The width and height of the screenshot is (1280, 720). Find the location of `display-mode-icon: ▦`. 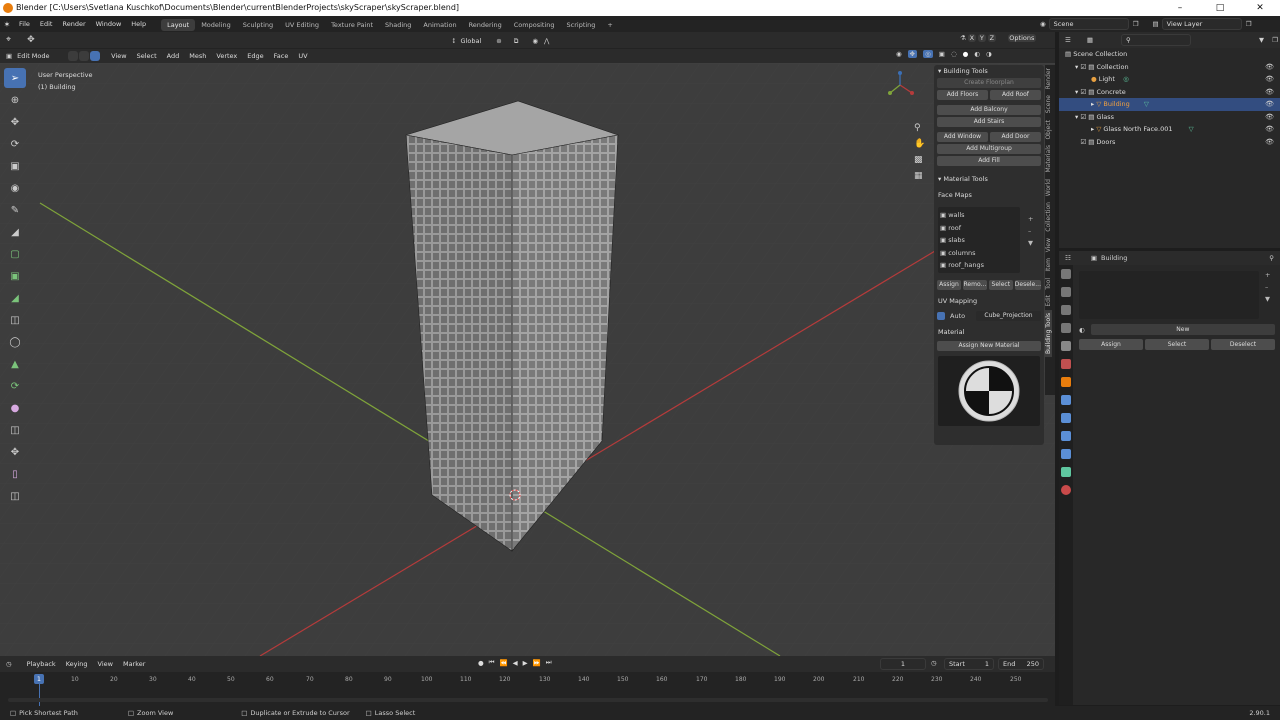

display-mode-icon: ▦ is located at coordinates (1090, 40).